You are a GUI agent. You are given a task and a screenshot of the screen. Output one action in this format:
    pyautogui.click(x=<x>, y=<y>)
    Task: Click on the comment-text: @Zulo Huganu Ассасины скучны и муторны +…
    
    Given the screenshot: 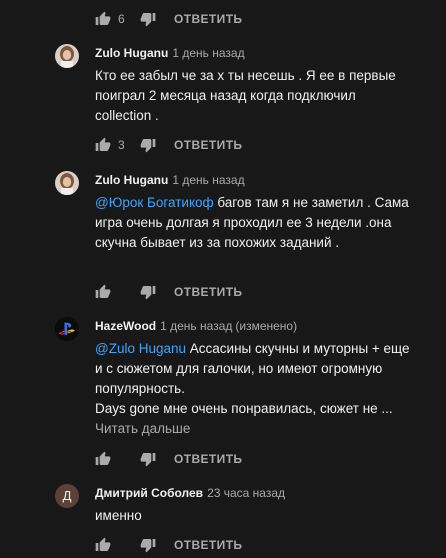 What is the action you would take?
    pyautogui.click(x=255, y=379)
    